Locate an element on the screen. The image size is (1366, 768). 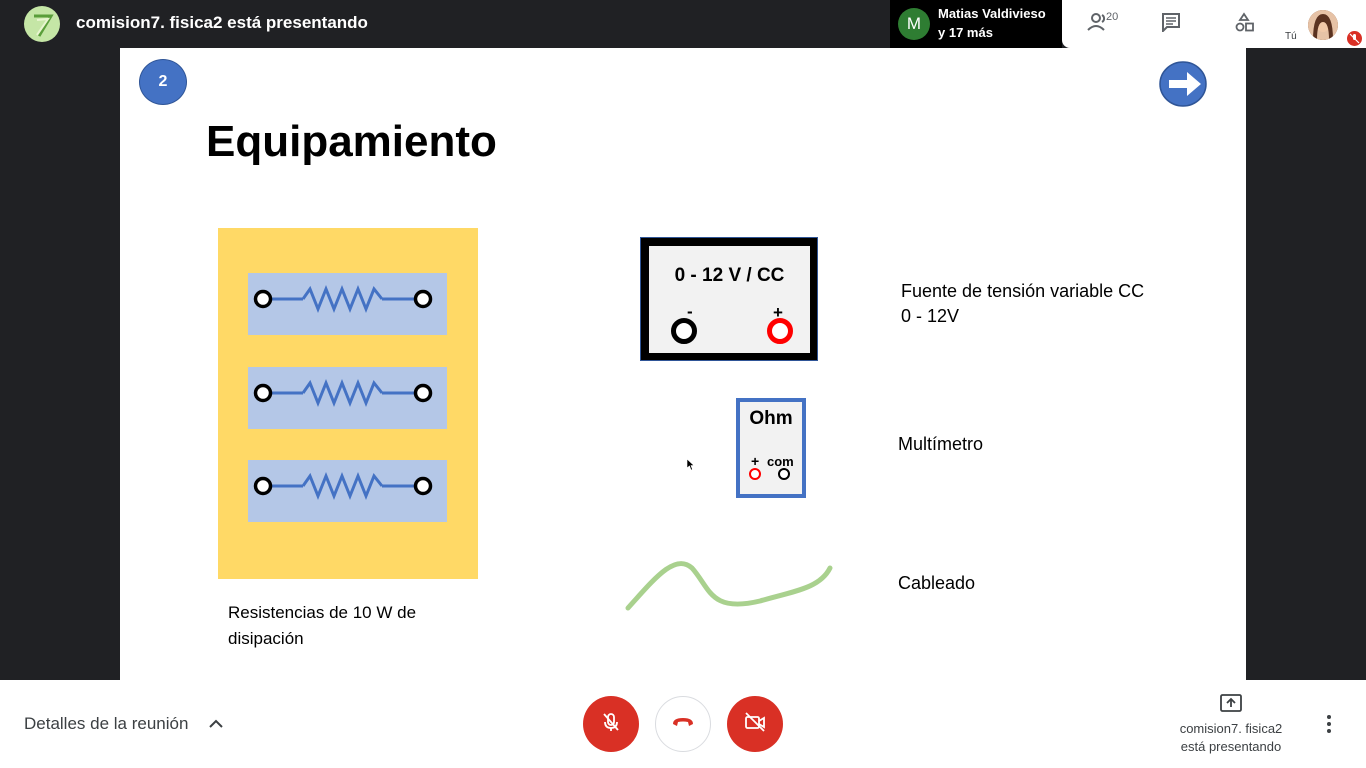
activities-icon is located at coordinates (1244, 24).